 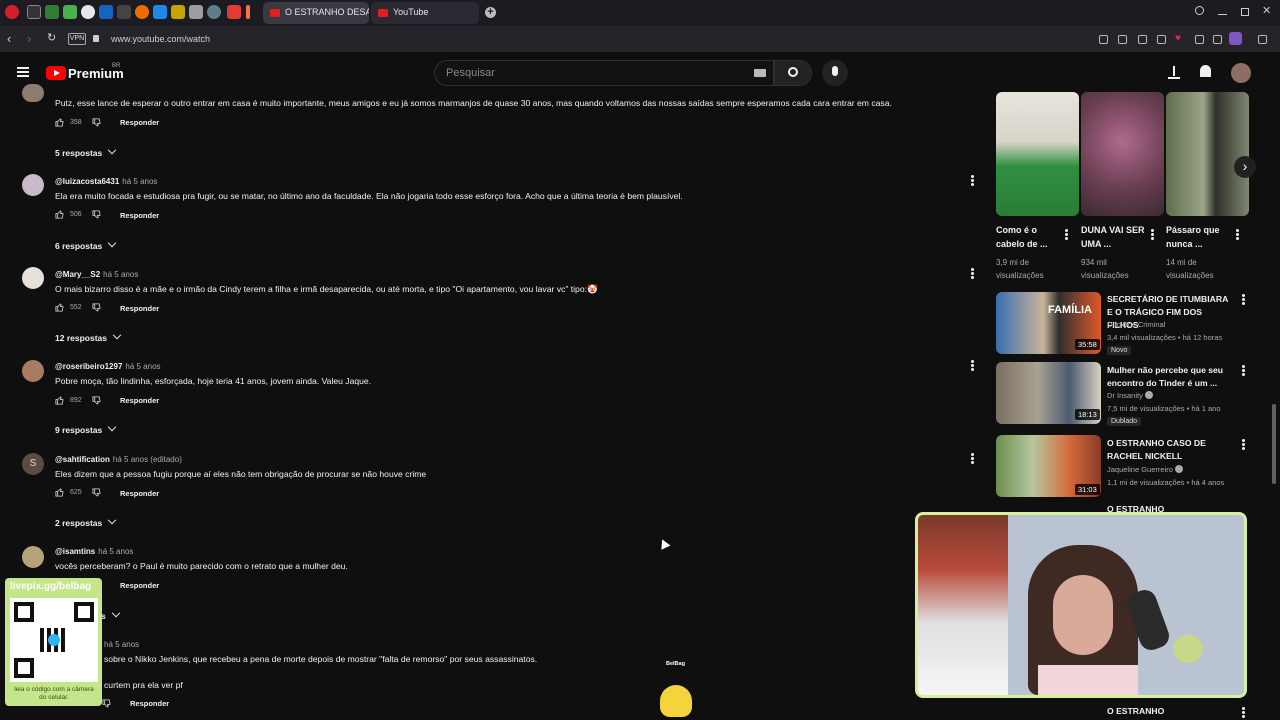 What do you see at coordinates (1245, 167) in the screenshot?
I see `shelf-next-button: ›` at bounding box center [1245, 167].